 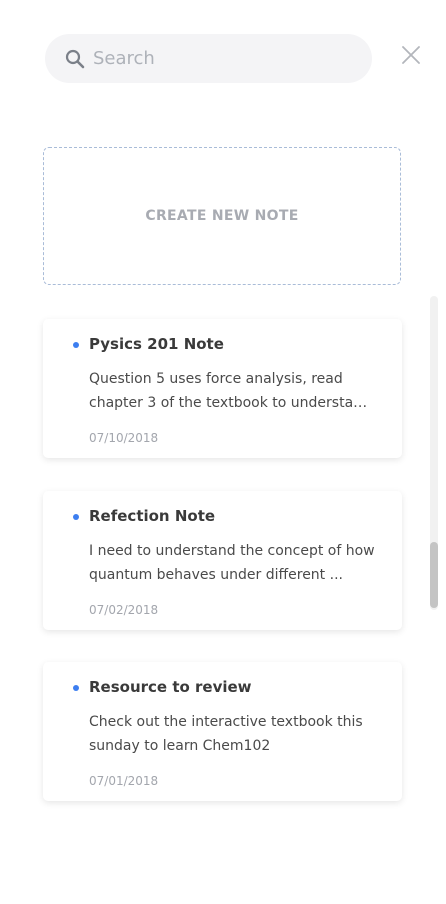 What do you see at coordinates (411, 55) in the screenshot?
I see `close-icon` at bounding box center [411, 55].